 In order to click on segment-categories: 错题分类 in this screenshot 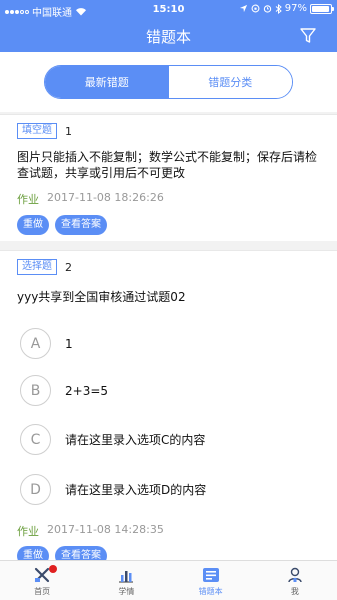, I will do `click(230, 82)`.